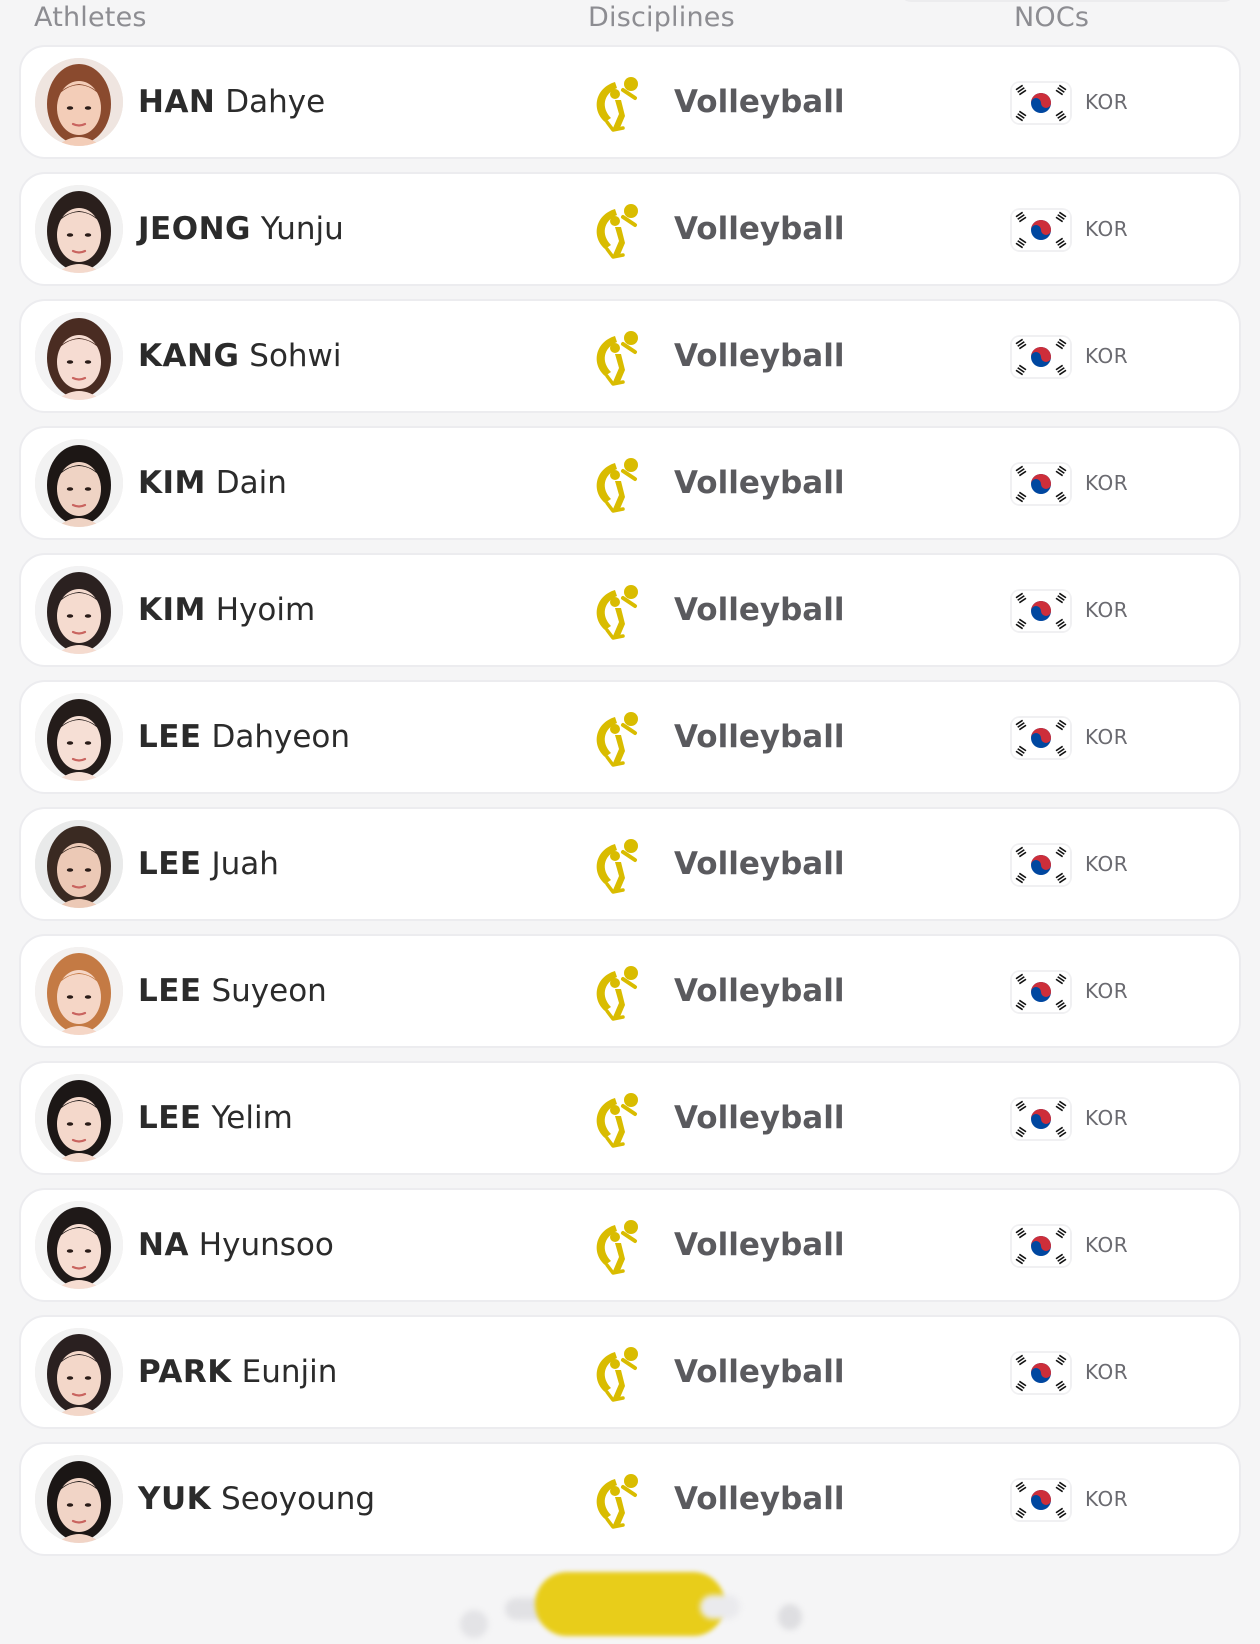 Image resolution: width=1260 pixels, height=1644 pixels. What do you see at coordinates (208, 864) in the screenshot?
I see `athlete-name: LEE Juah` at bounding box center [208, 864].